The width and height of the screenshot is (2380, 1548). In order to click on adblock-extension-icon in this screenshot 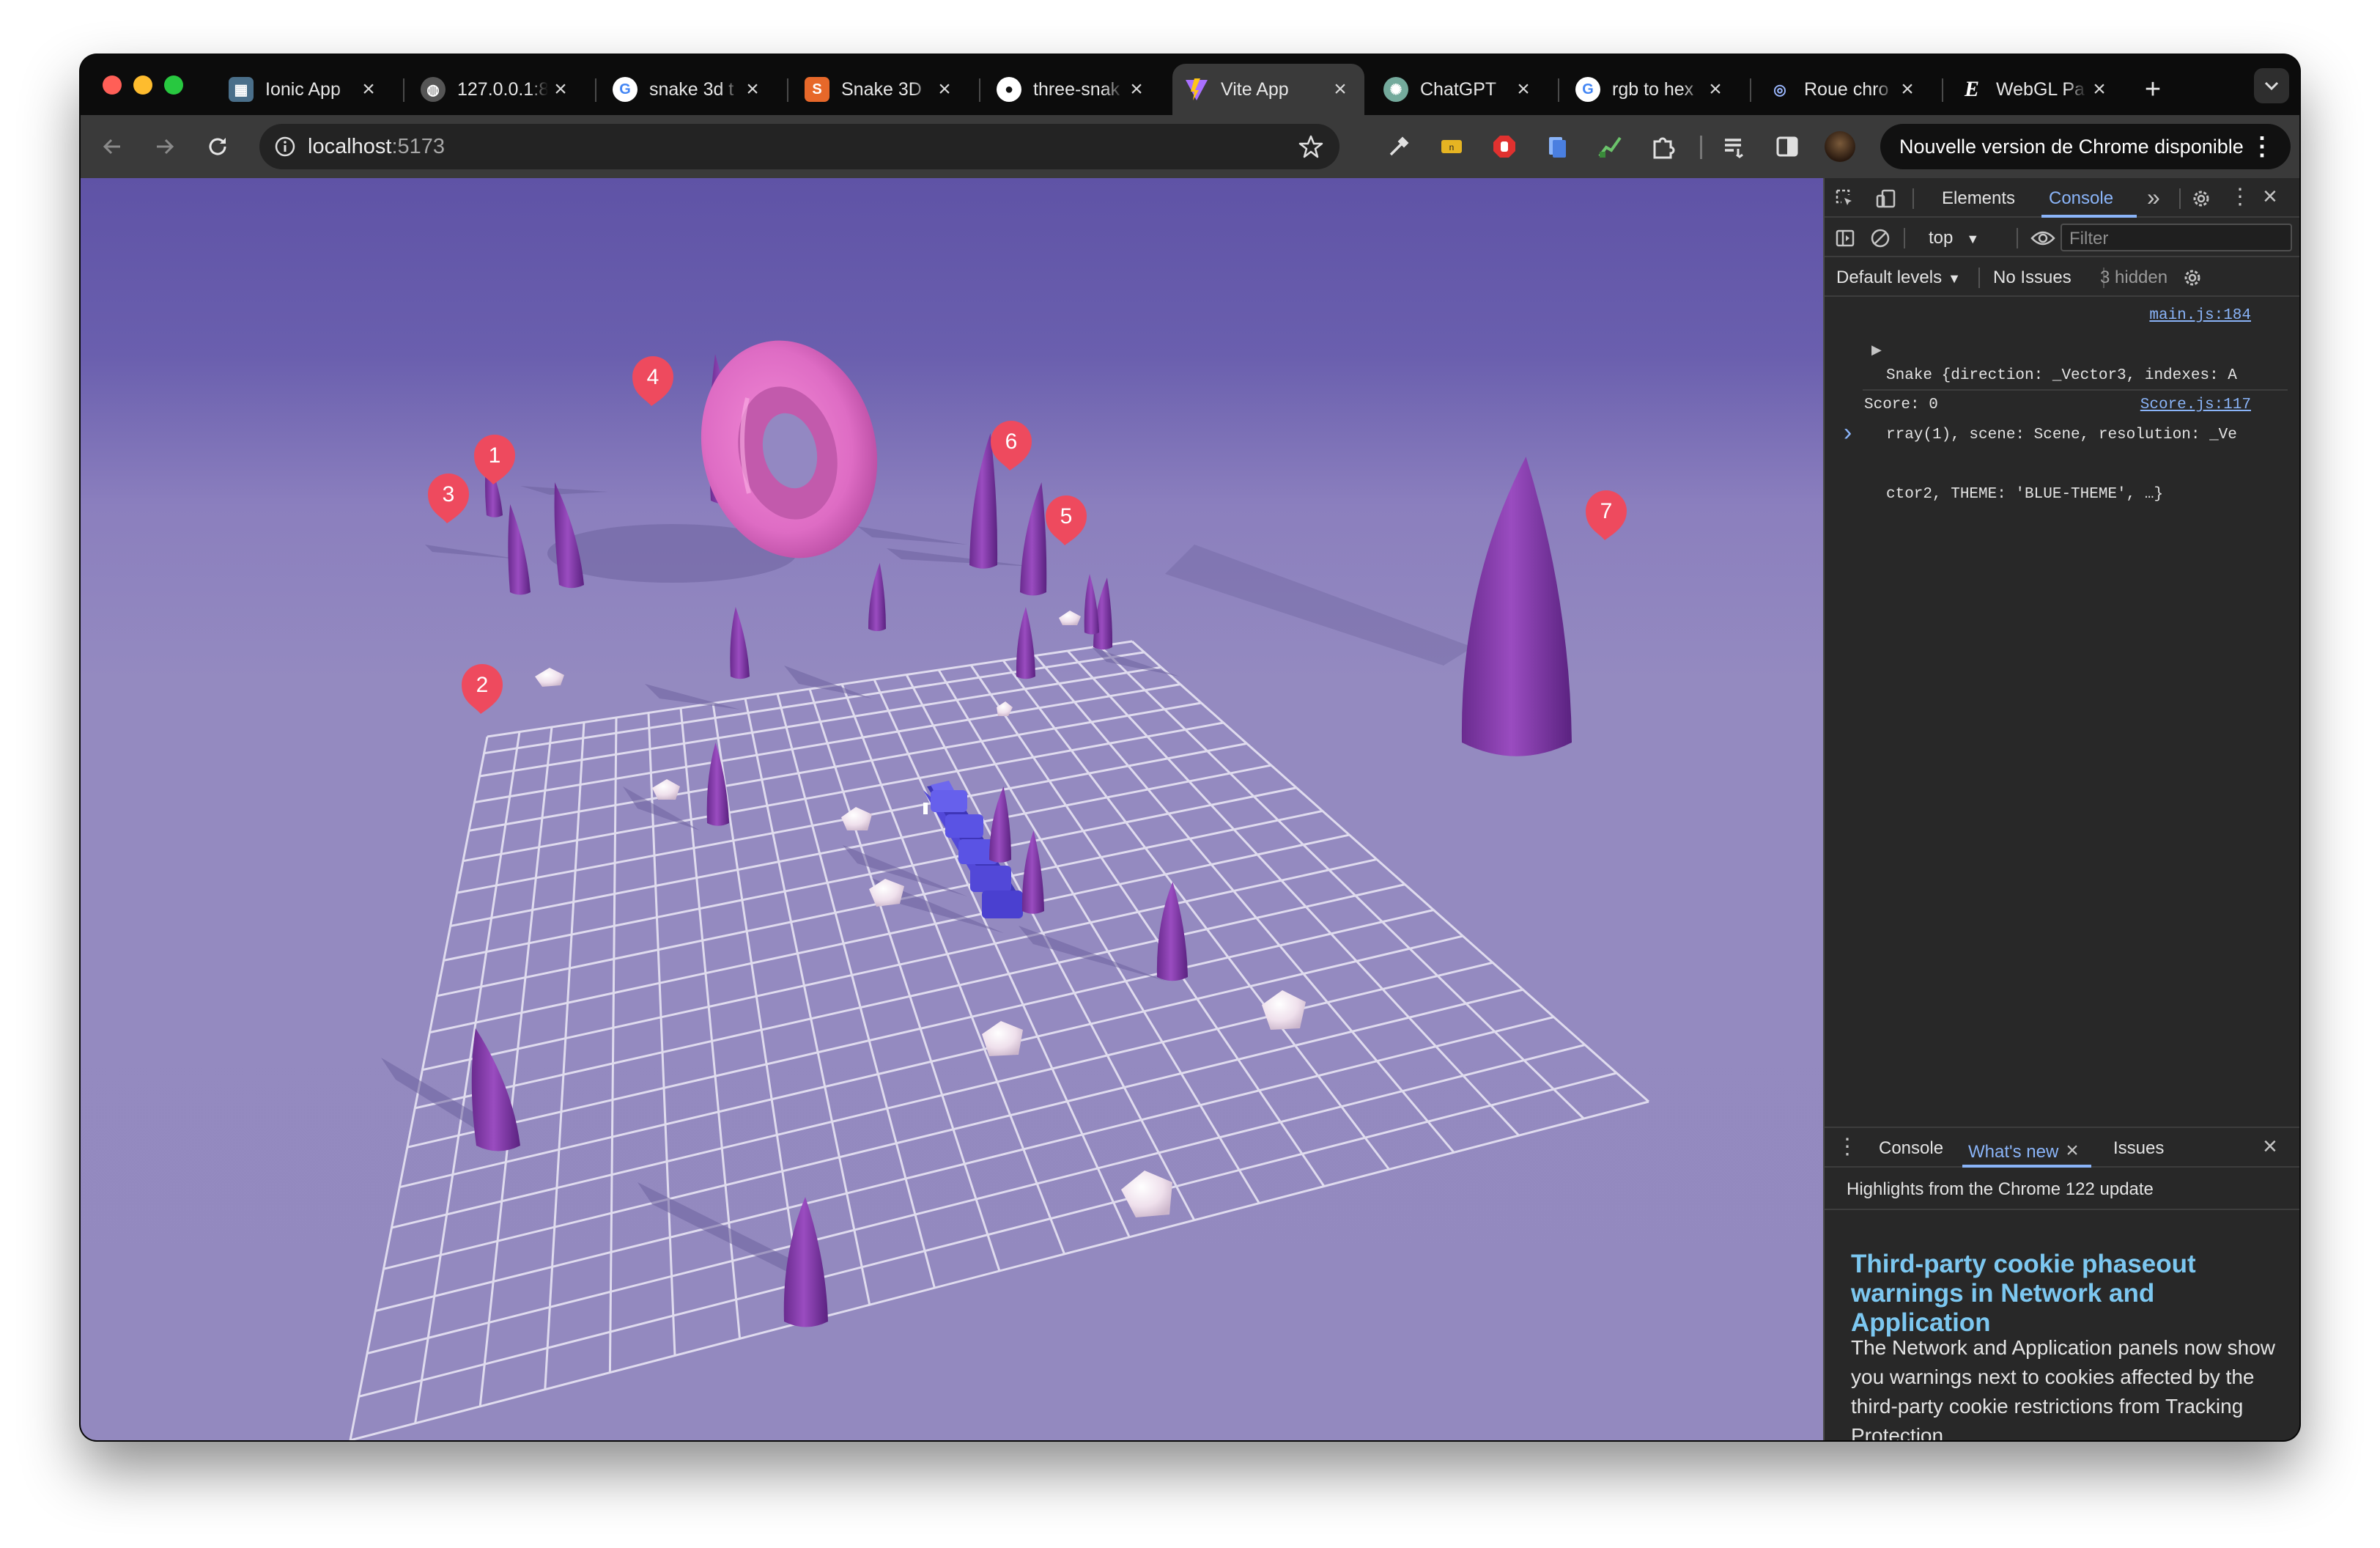, I will do `click(1505, 146)`.